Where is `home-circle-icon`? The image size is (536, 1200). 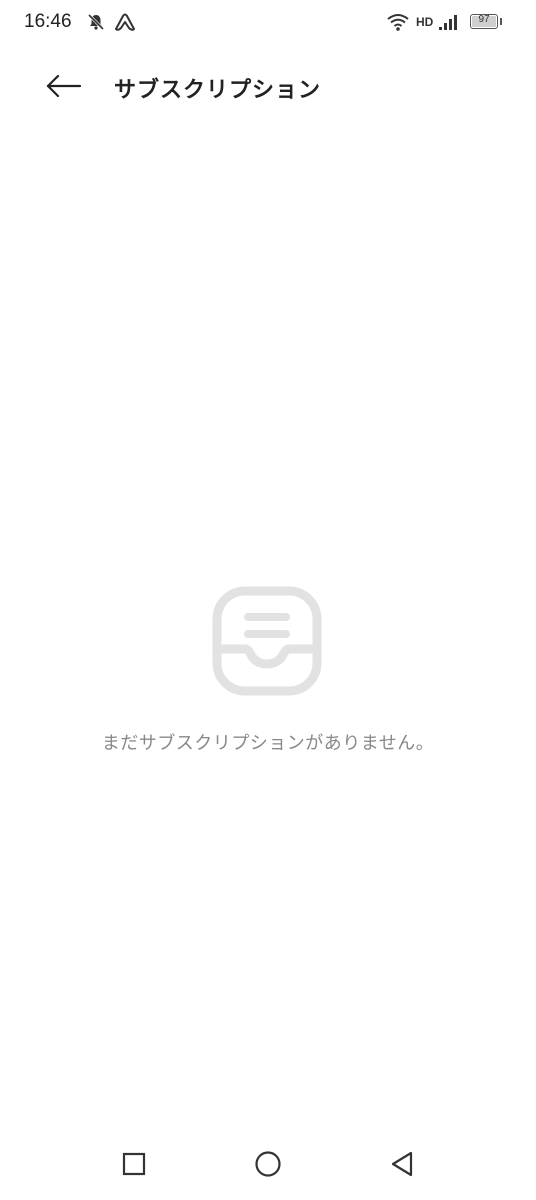
home-circle-icon is located at coordinates (268, 1166).